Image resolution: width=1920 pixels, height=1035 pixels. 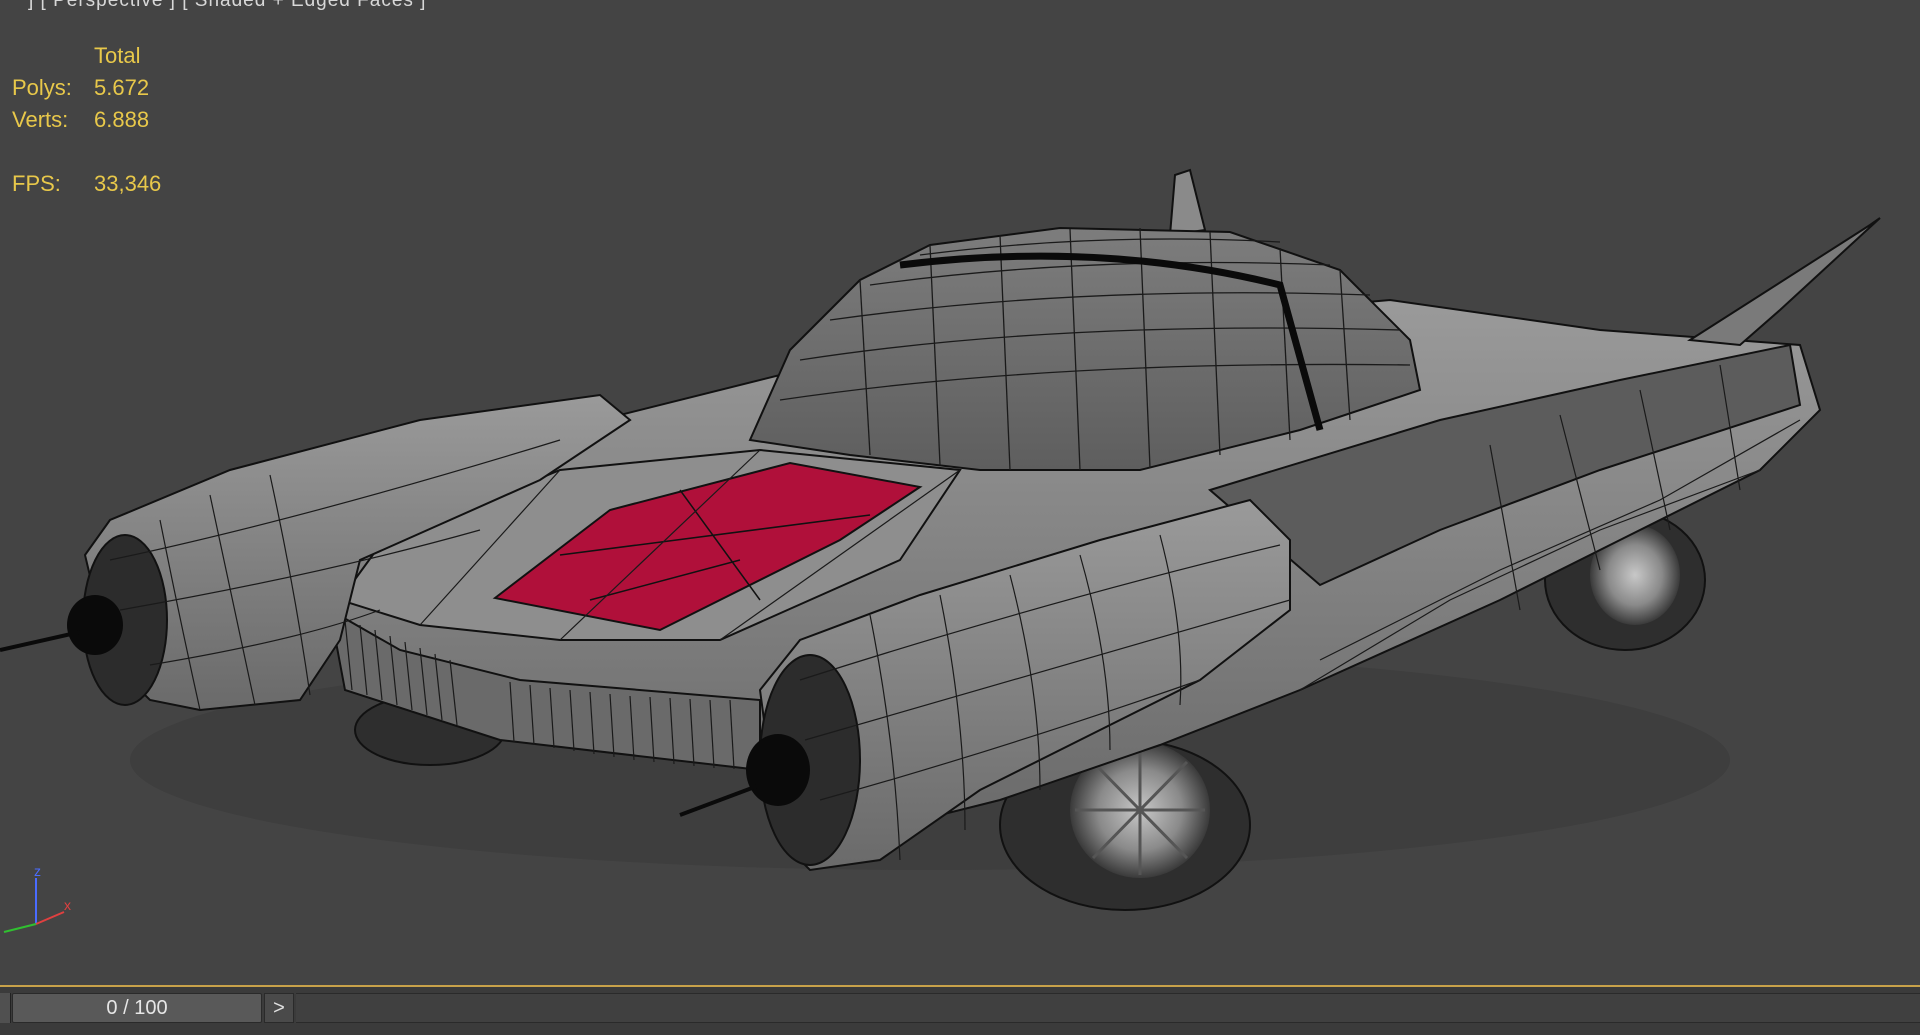 What do you see at coordinates (1187, 202) in the screenshot?
I see `top-fin` at bounding box center [1187, 202].